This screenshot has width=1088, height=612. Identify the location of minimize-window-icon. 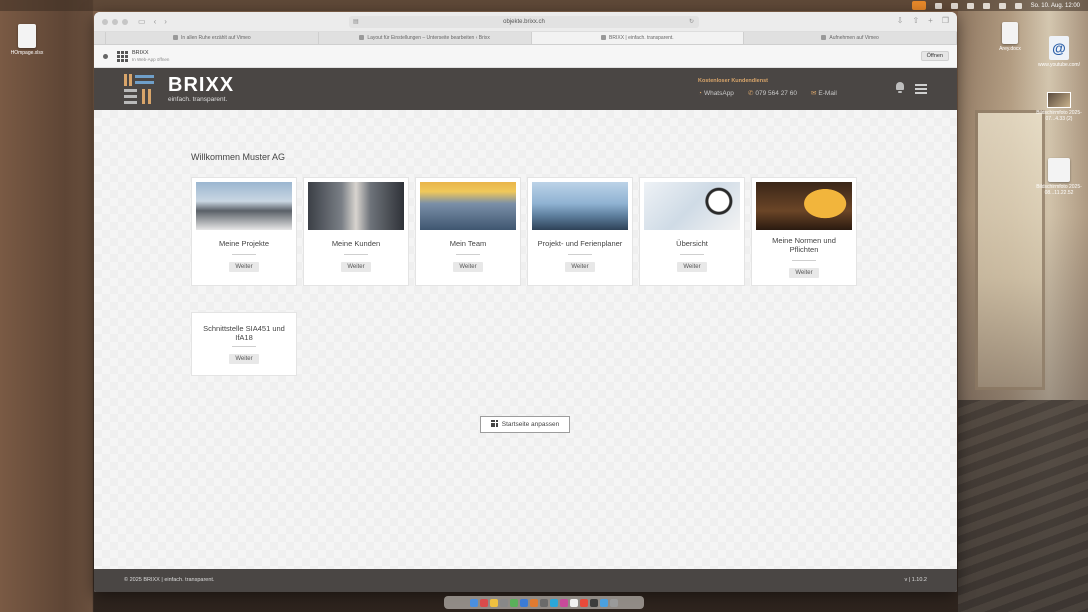
(115, 21).